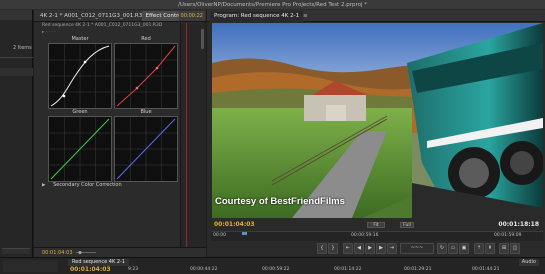 The image size is (545, 274). I want to click on curve-blue, so click(146, 149).